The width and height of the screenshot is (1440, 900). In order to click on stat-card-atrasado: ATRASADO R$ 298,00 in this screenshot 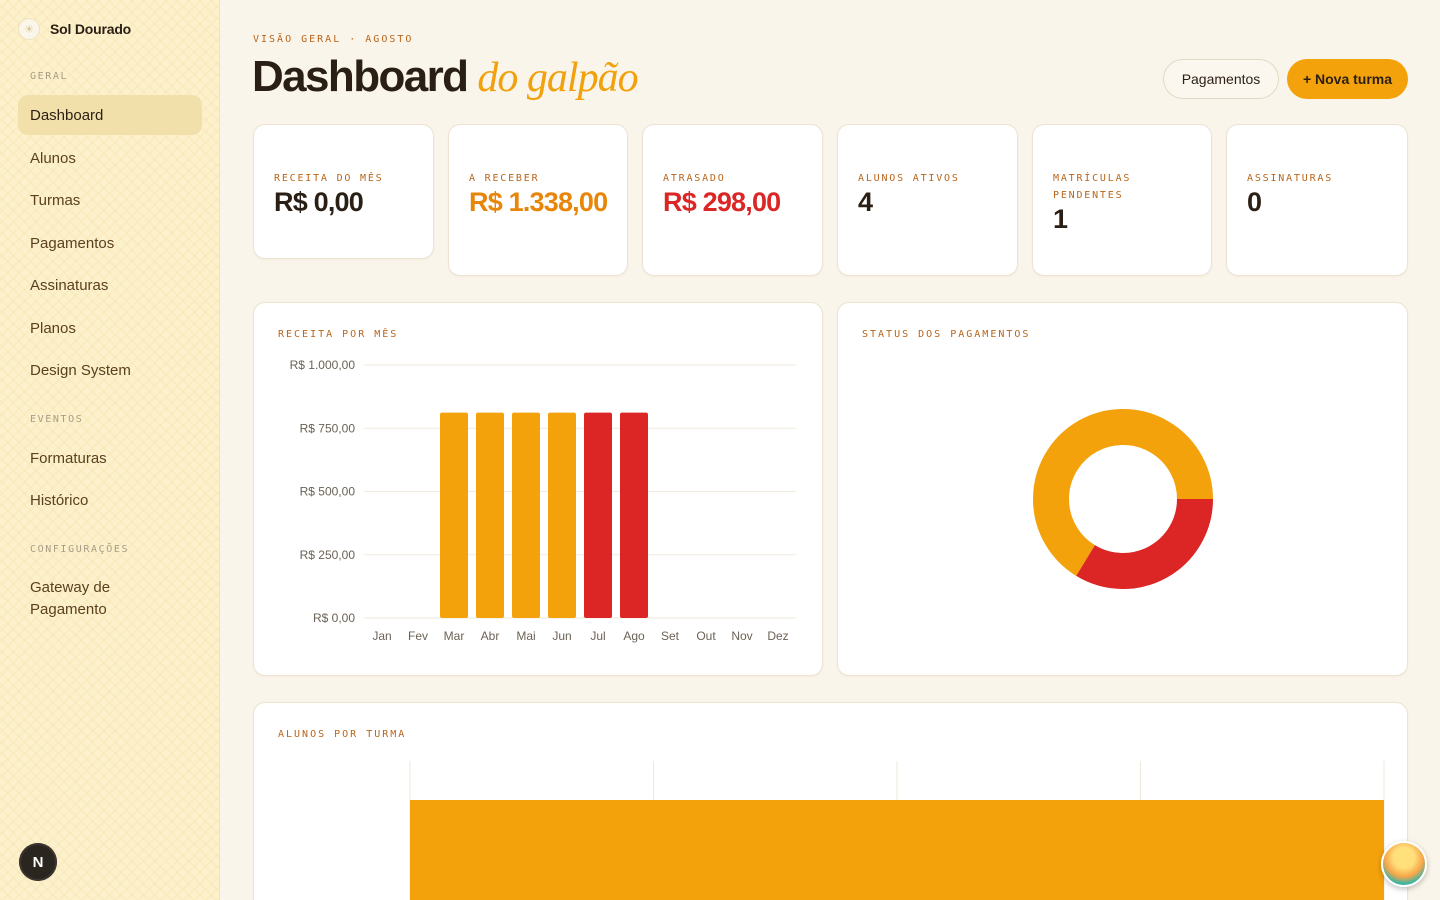, I will do `click(732, 200)`.